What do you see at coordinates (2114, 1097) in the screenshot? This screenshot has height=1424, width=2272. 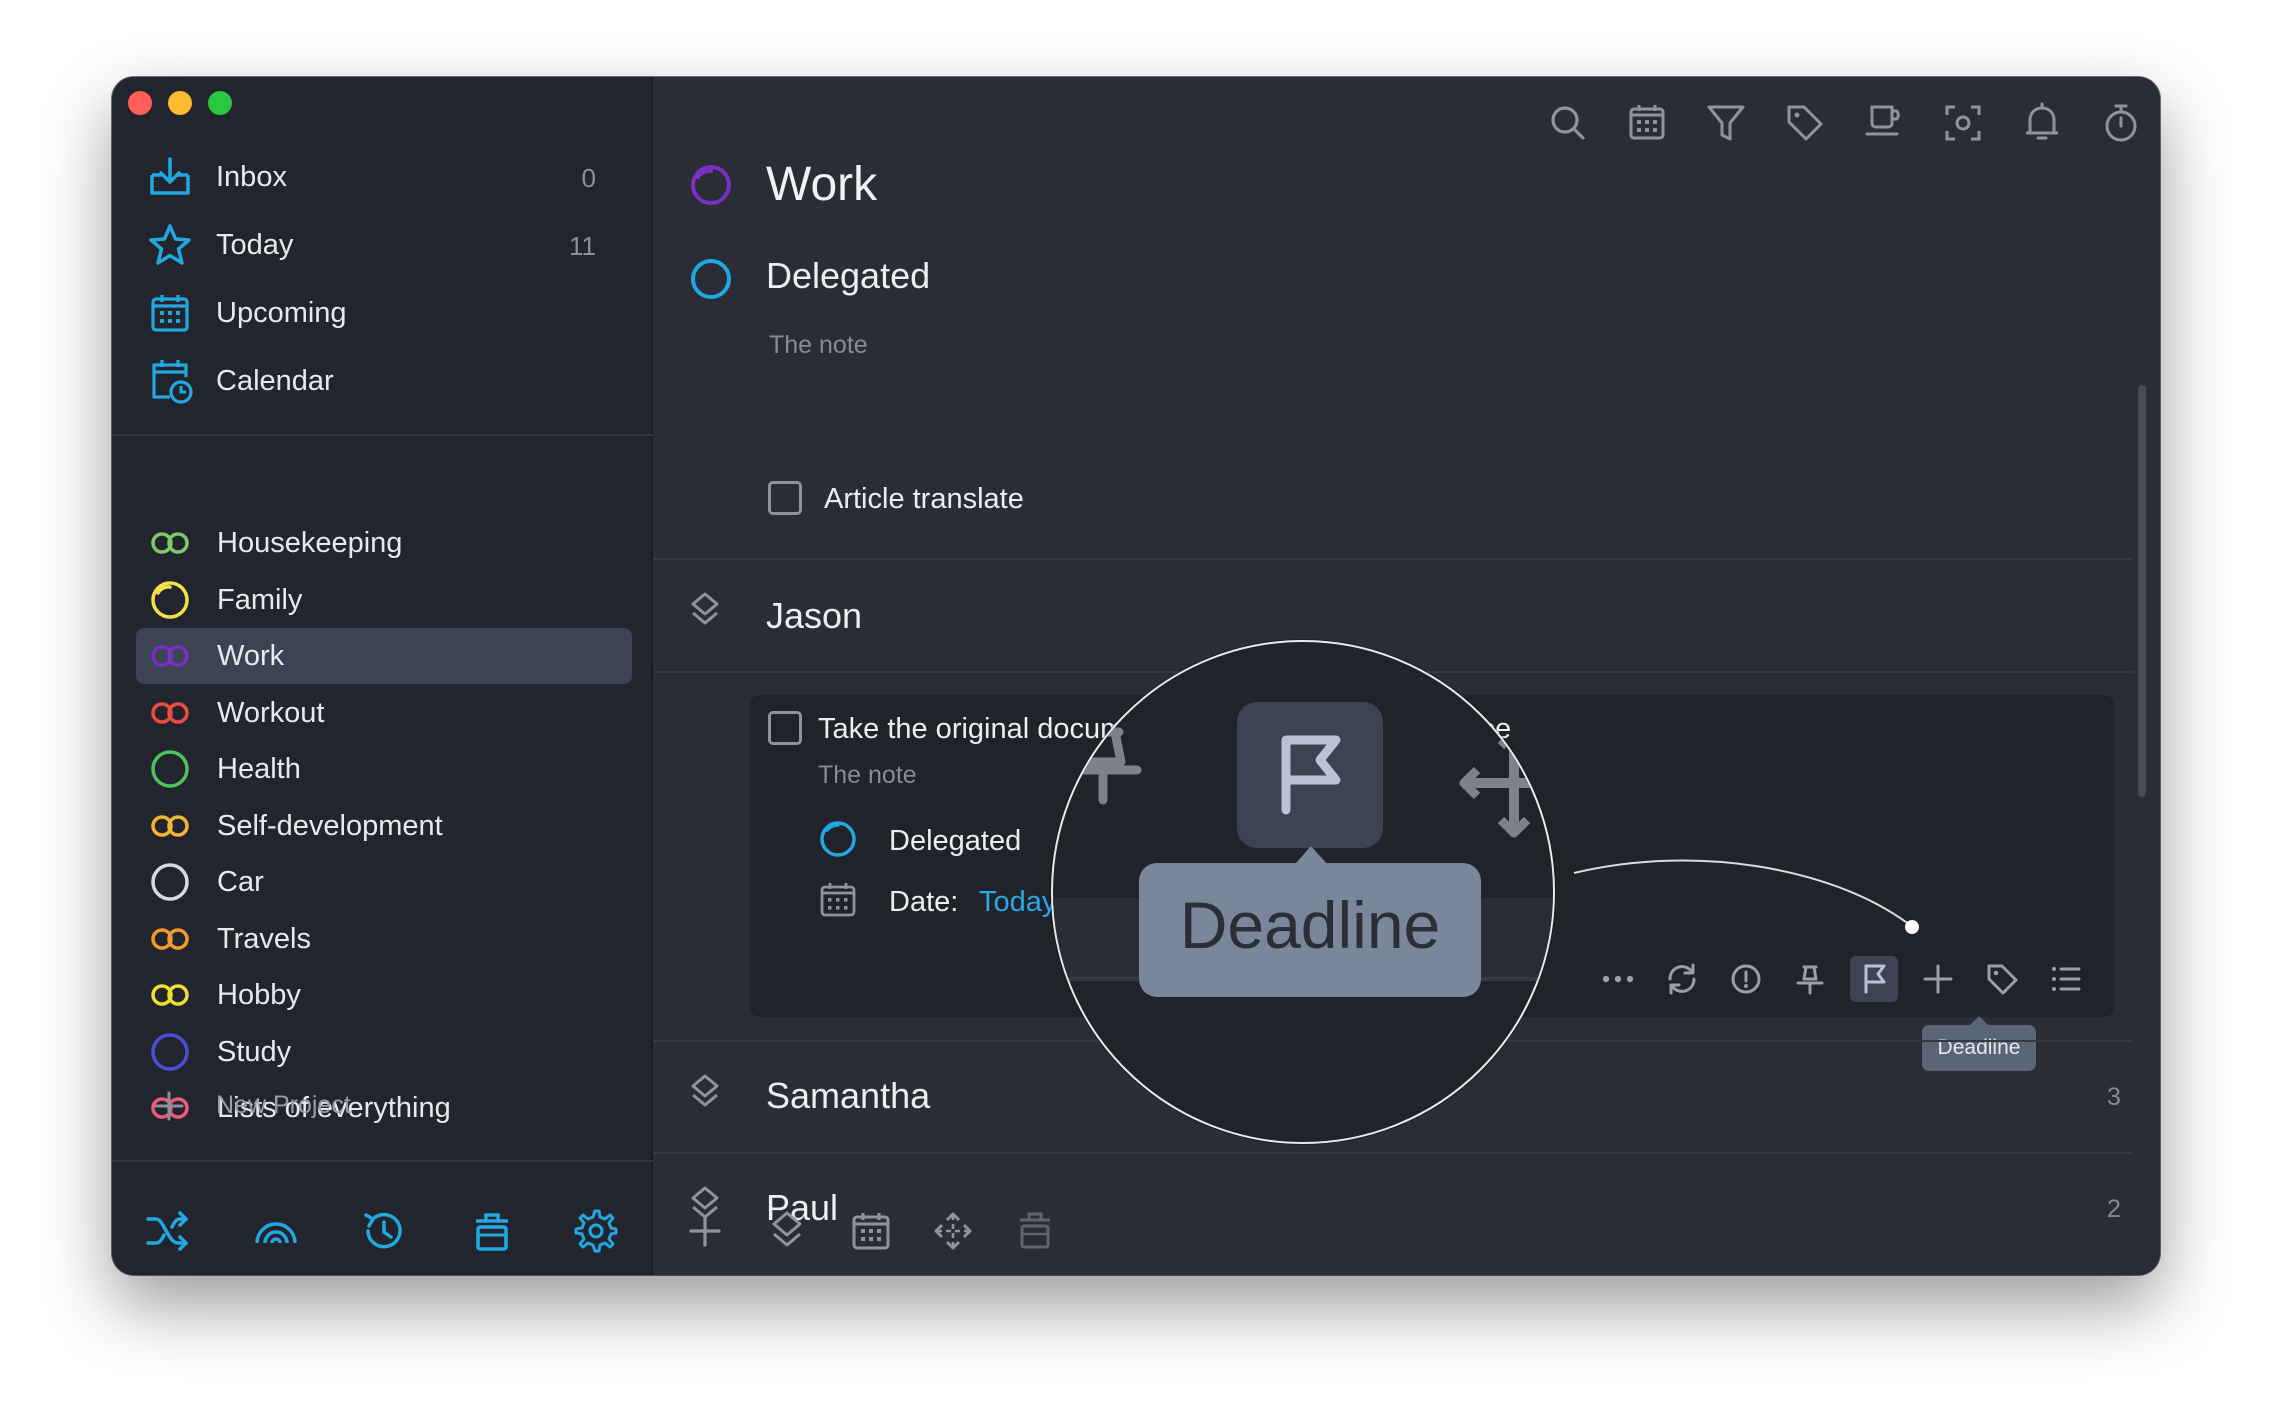 I see `section-count: 3` at bounding box center [2114, 1097].